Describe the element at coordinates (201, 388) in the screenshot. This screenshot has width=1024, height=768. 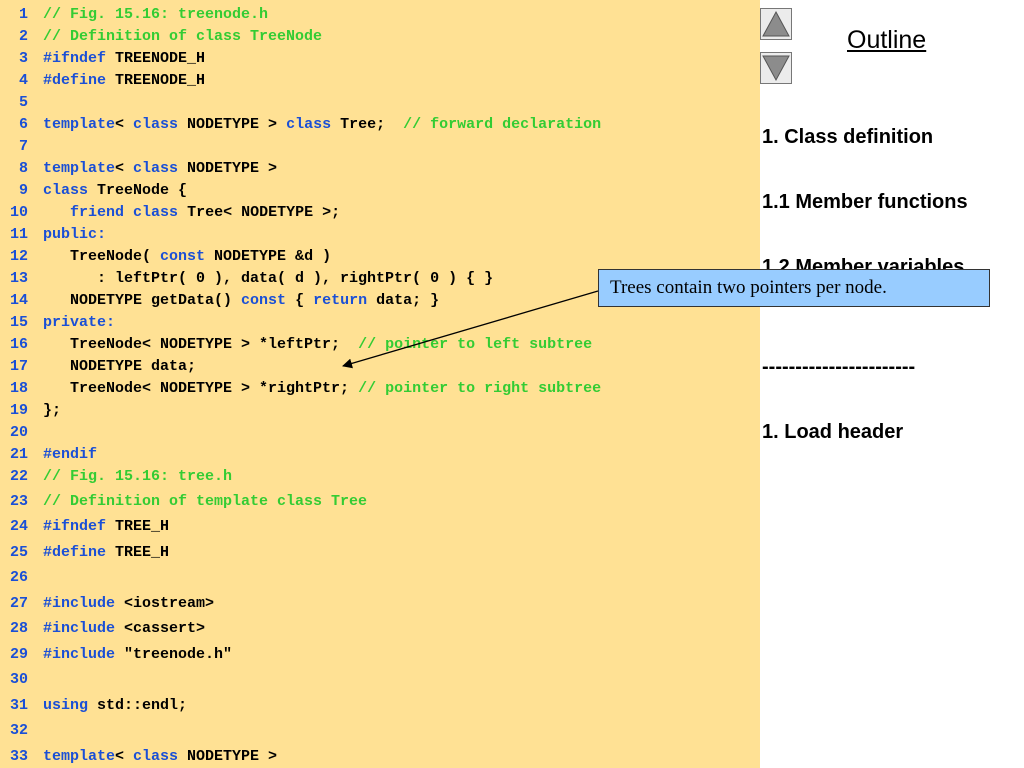
I see `code-text: TreeNode< NODETYPE > *rightPtr;` at that location.